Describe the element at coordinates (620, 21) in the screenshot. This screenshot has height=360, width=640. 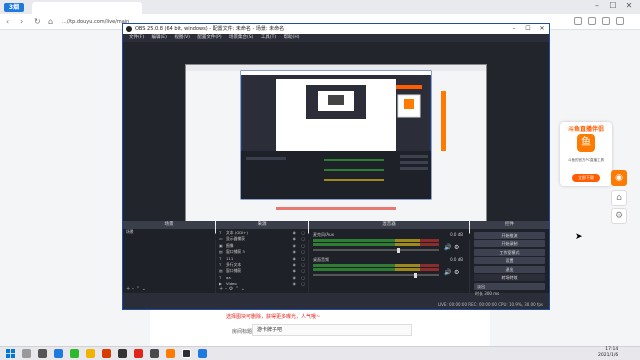
I see `menu-icon` at that location.